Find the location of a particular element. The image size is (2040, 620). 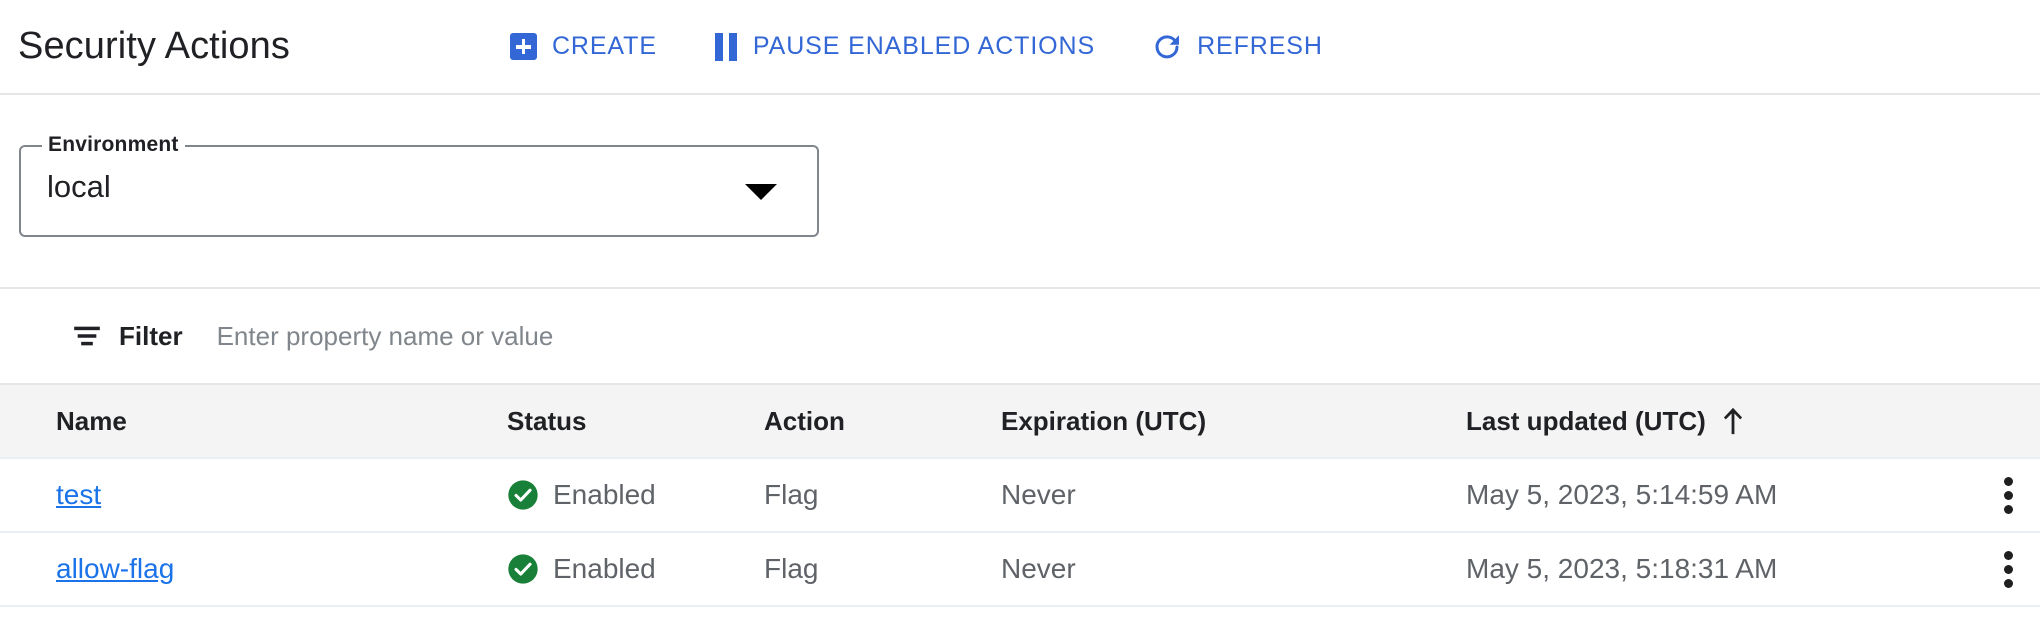

pause-enabled-actions-button: PAUSE ENABLED ACTIONS is located at coordinates (904, 47).